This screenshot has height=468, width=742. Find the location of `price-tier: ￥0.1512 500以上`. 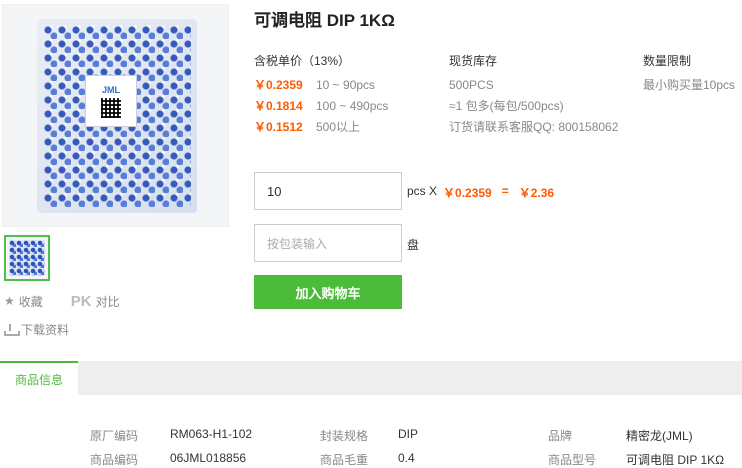

price-tier: ￥0.1512 500以上 is located at coordinates (321, 126).